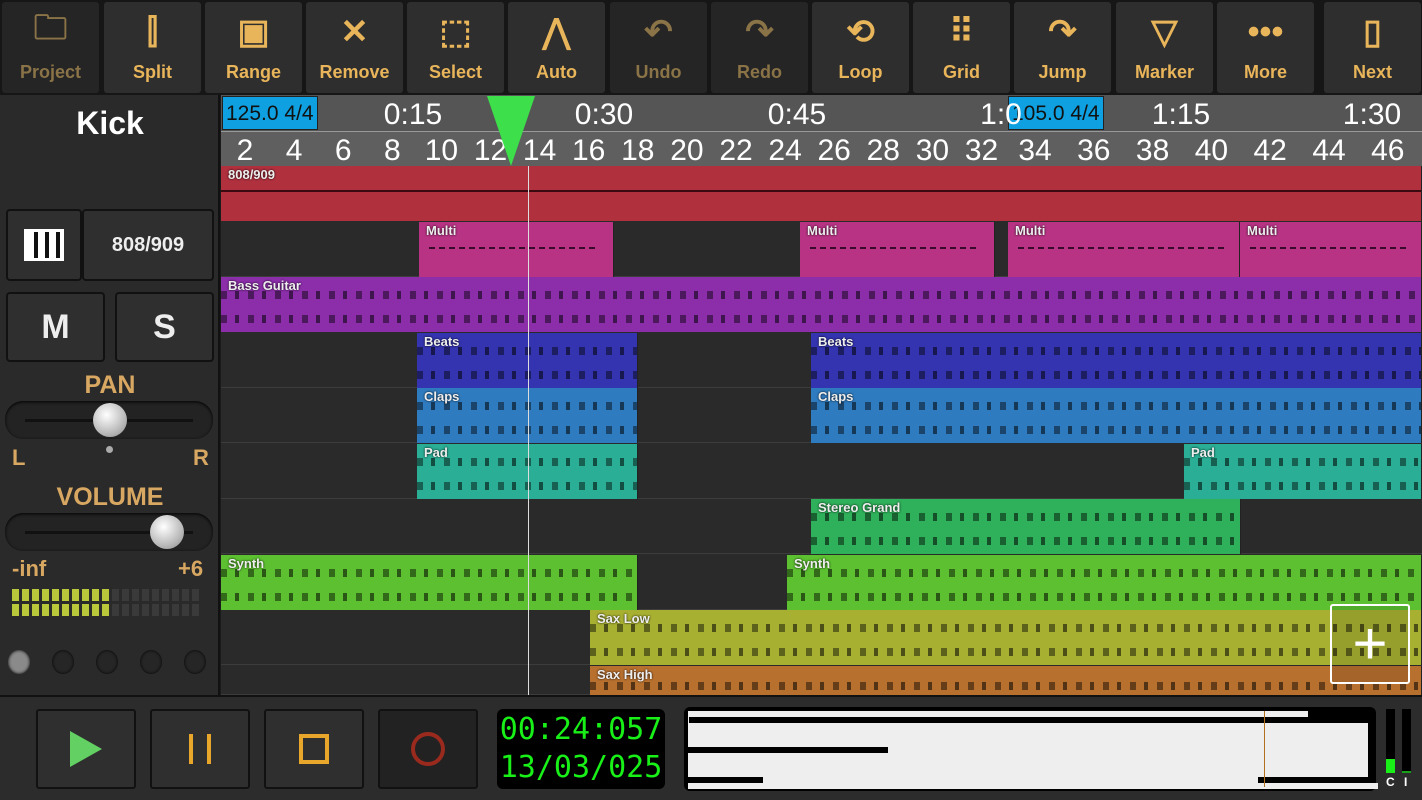 The height and width of the screenshot is (800, 1422). I want to click on pan-label: PAN, so click(110, 385).